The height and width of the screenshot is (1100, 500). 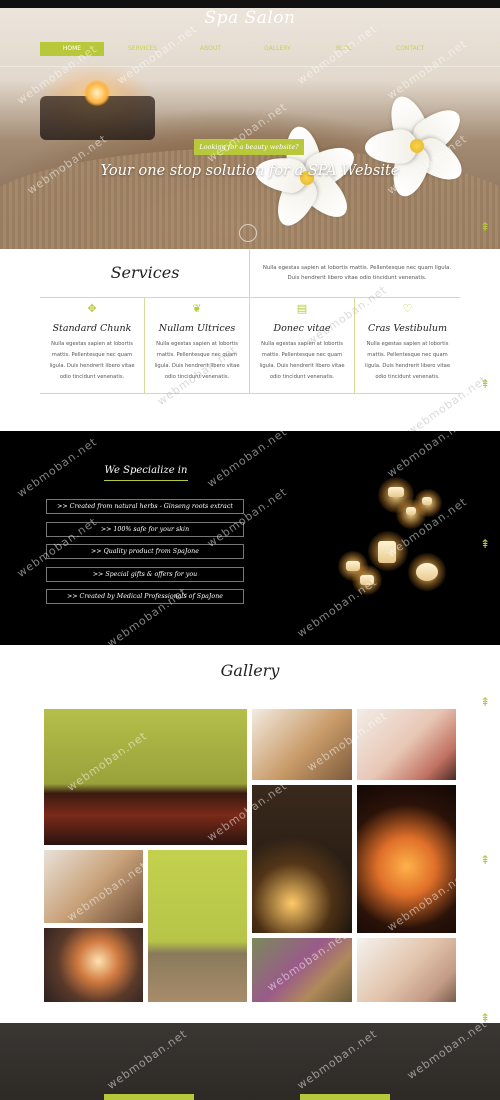 I want to click on bed-icon: ▤, so click(x=302, y=308).